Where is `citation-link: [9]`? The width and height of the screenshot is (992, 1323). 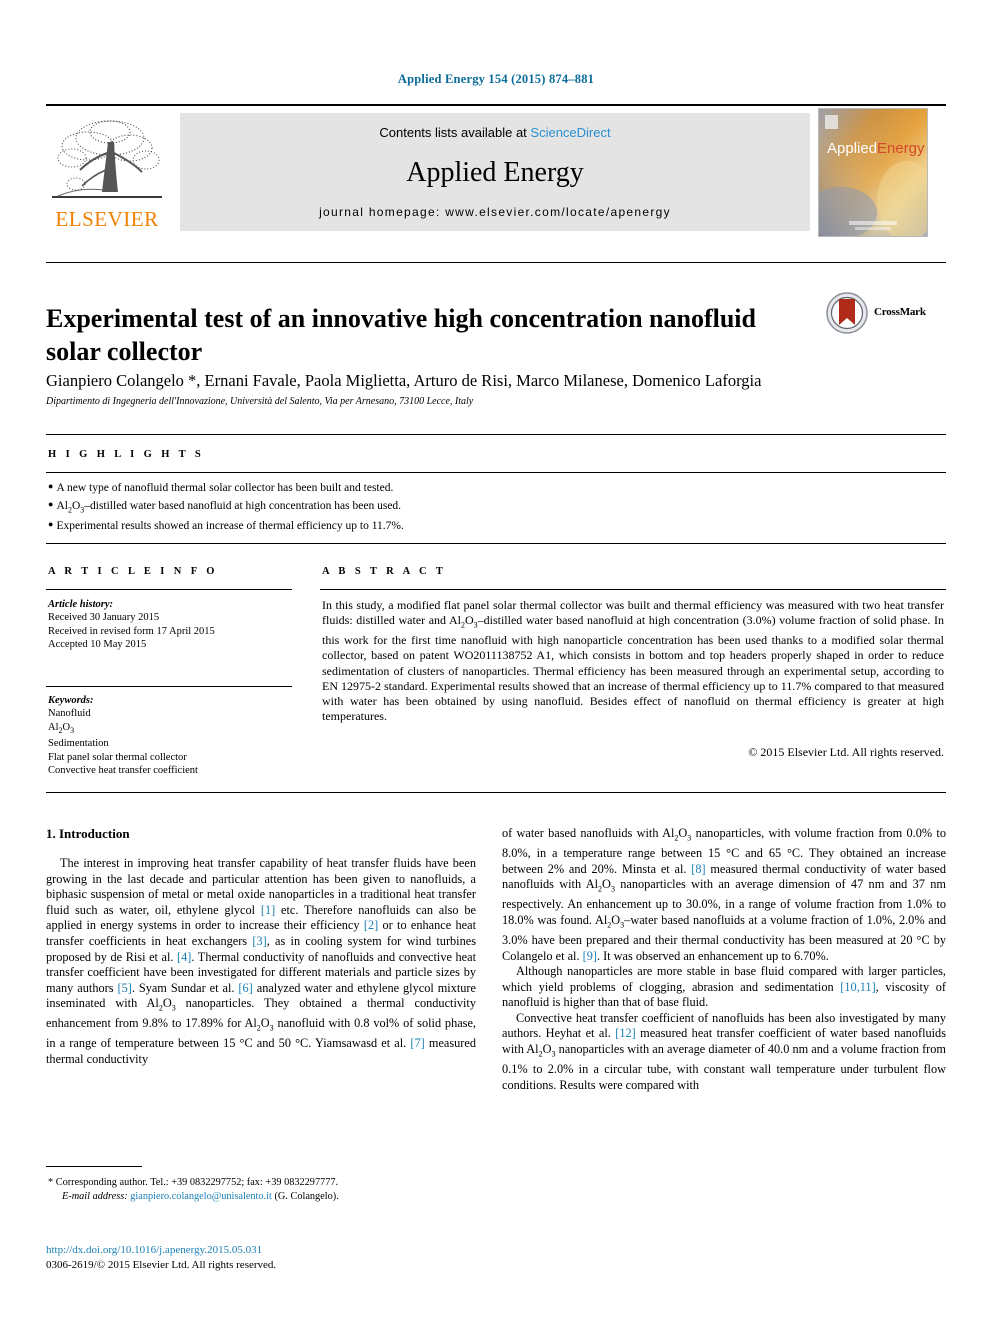
citation-link: [9] is located at coordinates (590, 956).